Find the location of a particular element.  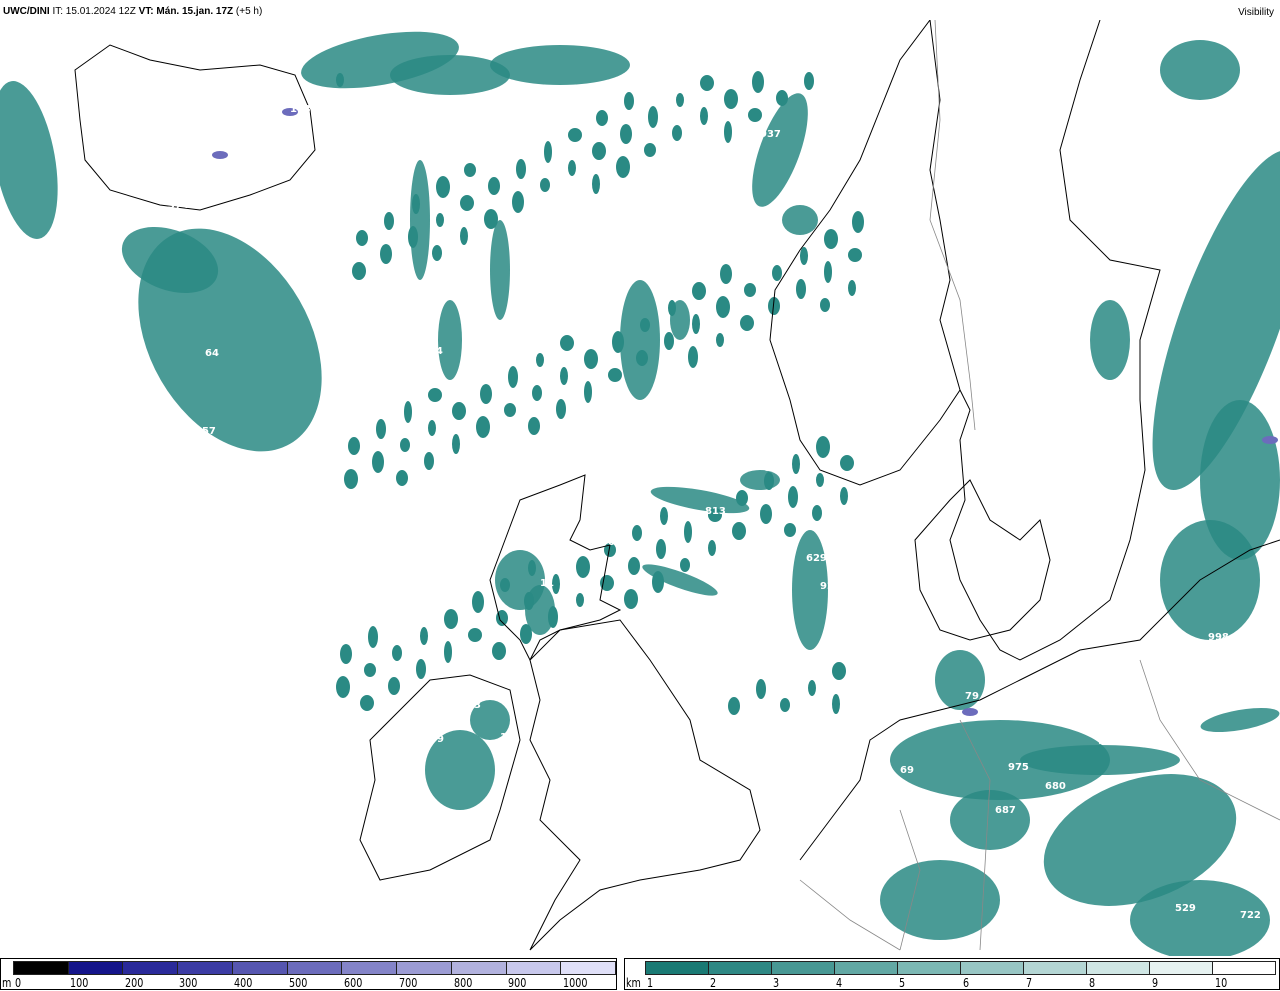

map-value-label: 925 is located at coordinates (830, 586).